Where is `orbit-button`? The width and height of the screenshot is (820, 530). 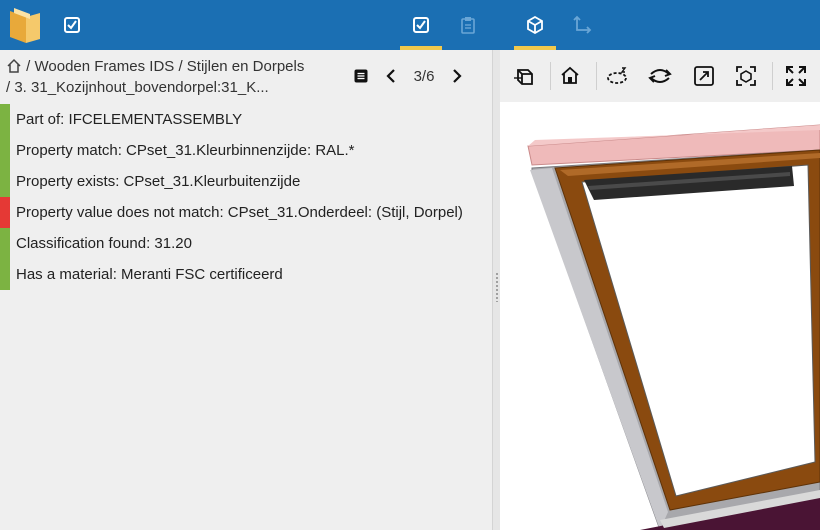
orbit-button is located at coordinates (618, 76).